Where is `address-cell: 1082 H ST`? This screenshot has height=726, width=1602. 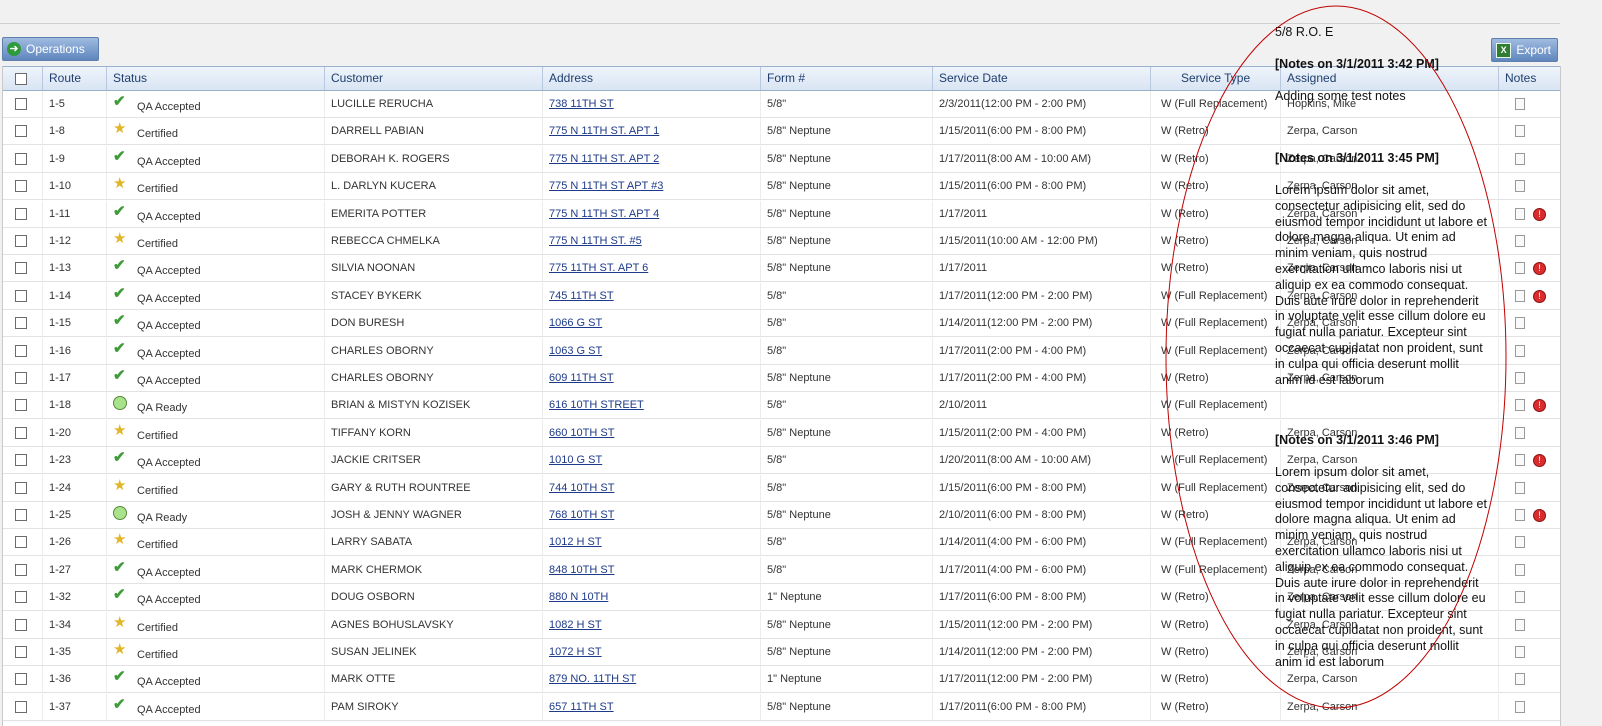 address-cell: 1082 H ST is located at coordinates (651, 624).